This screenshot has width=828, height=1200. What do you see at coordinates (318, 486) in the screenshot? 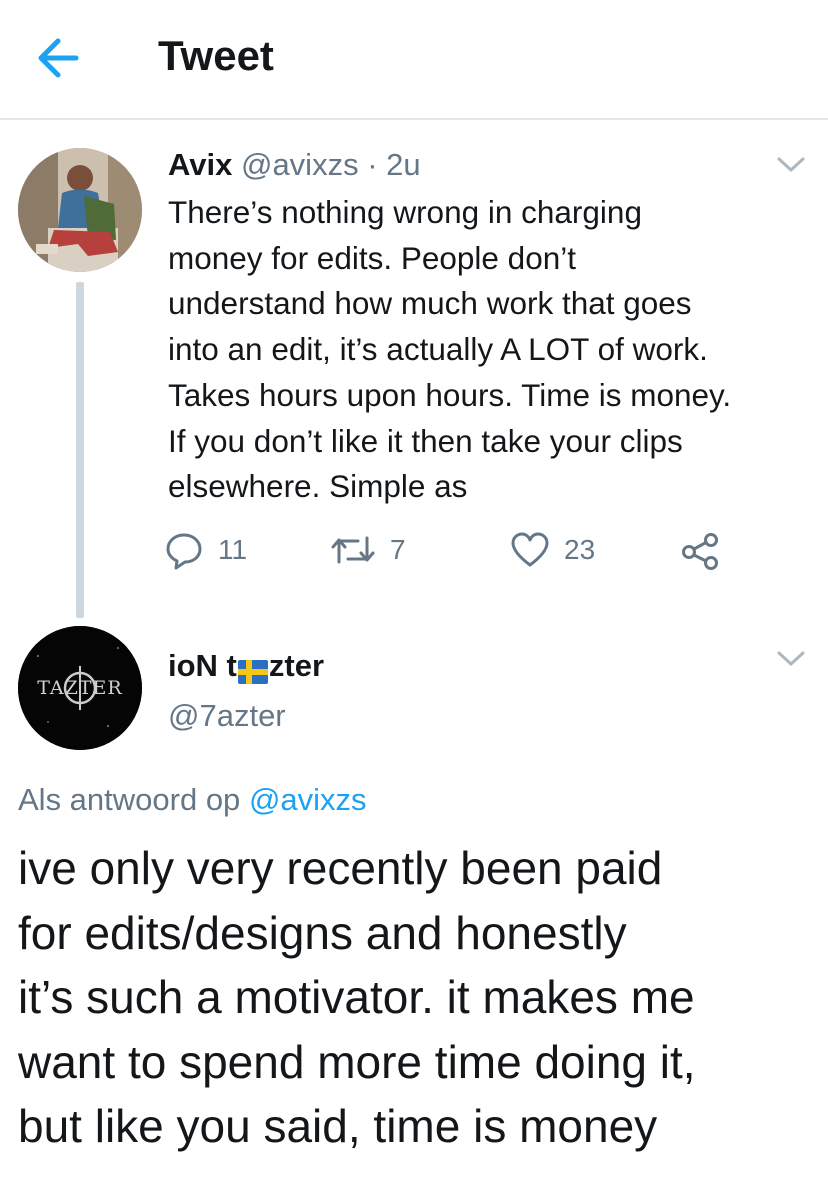
I see `tweet-text-line: elsewhere. Simple as` at bounding box center [318, 486].